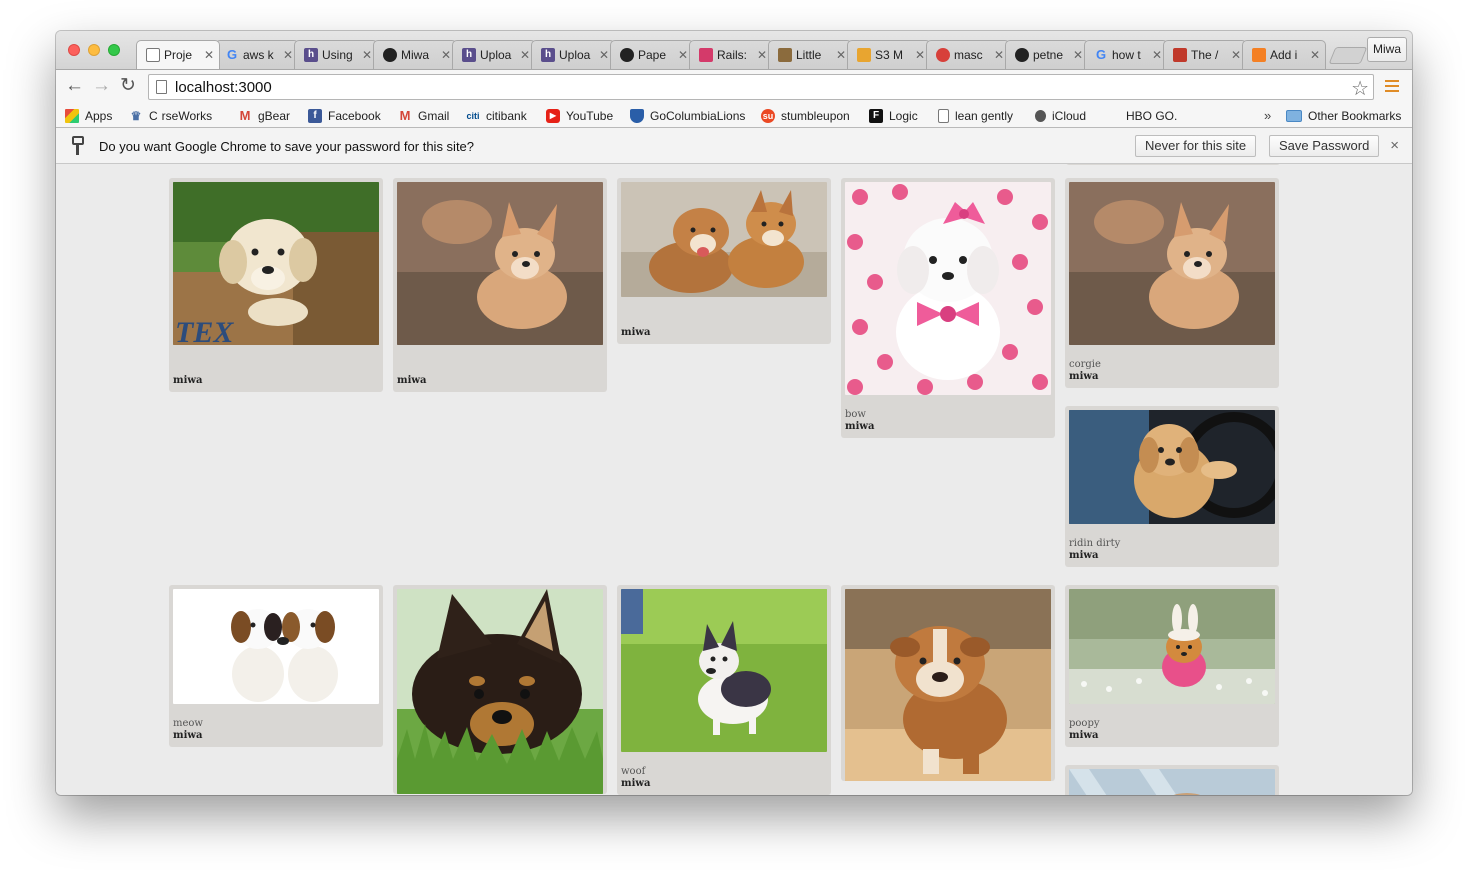 The image size is (1468, 875). What do you see at coordinates (223, 87) in the screenshot?
I see `url-text: localhost:3000` at bounding box center [223, 87].